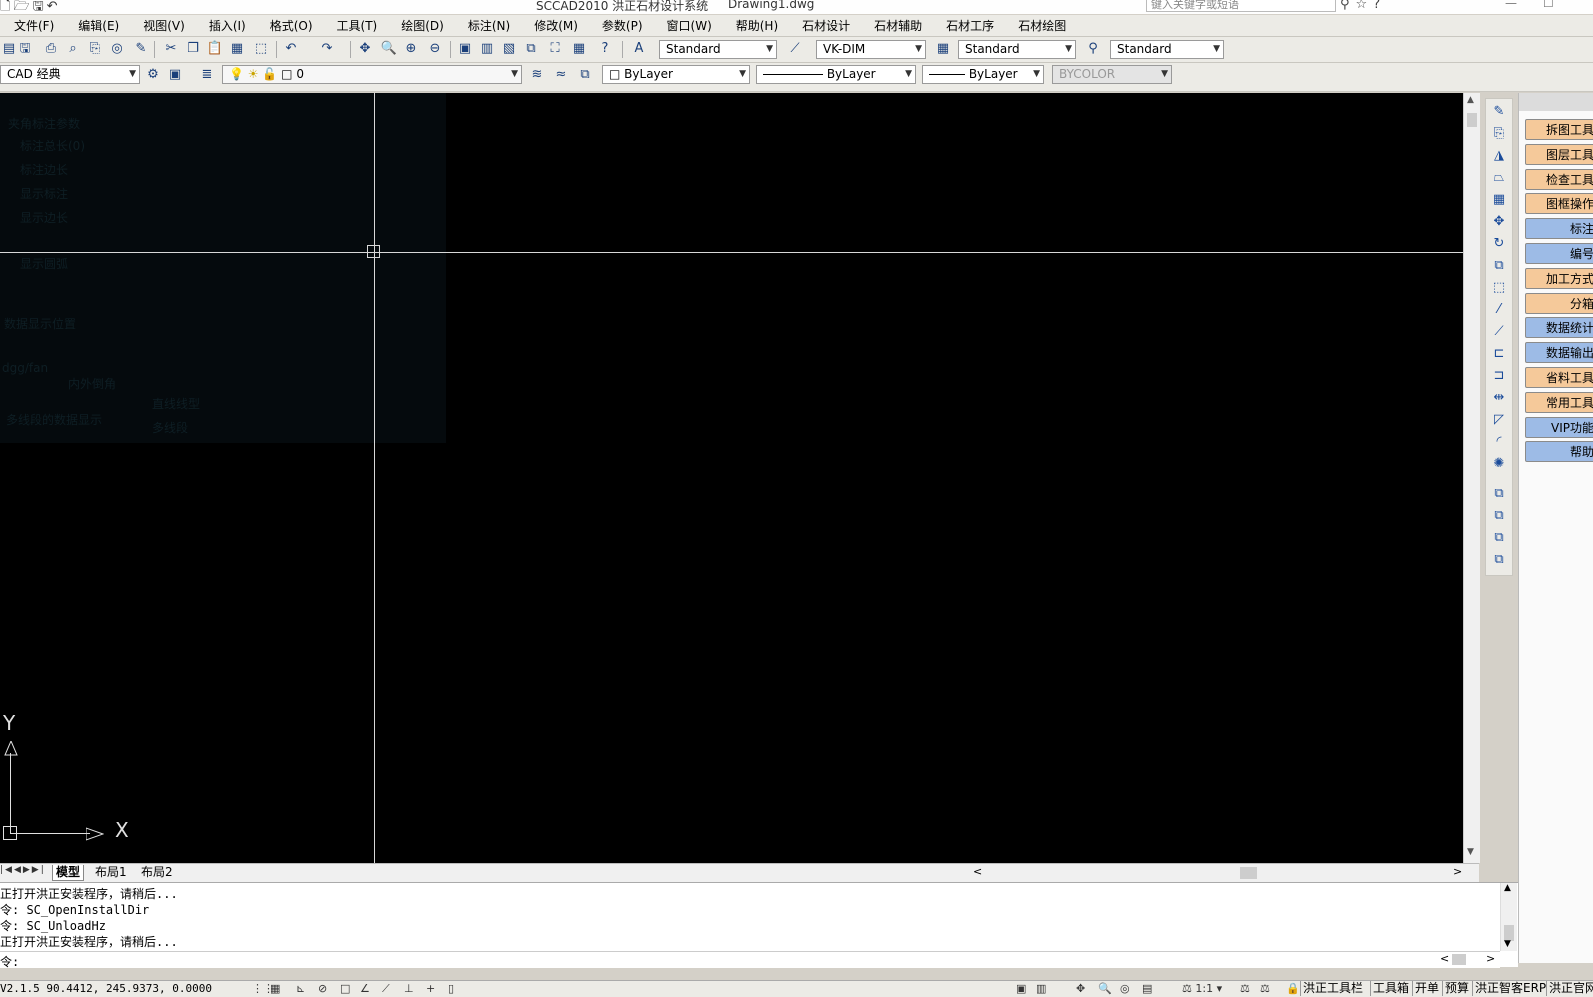 The height and width of the screenshot is (997, 1593). What do you see at coordinates (579, 49) in the screenshot?
I see `calculator-icon: ▦` at bounding box center [579, 49].